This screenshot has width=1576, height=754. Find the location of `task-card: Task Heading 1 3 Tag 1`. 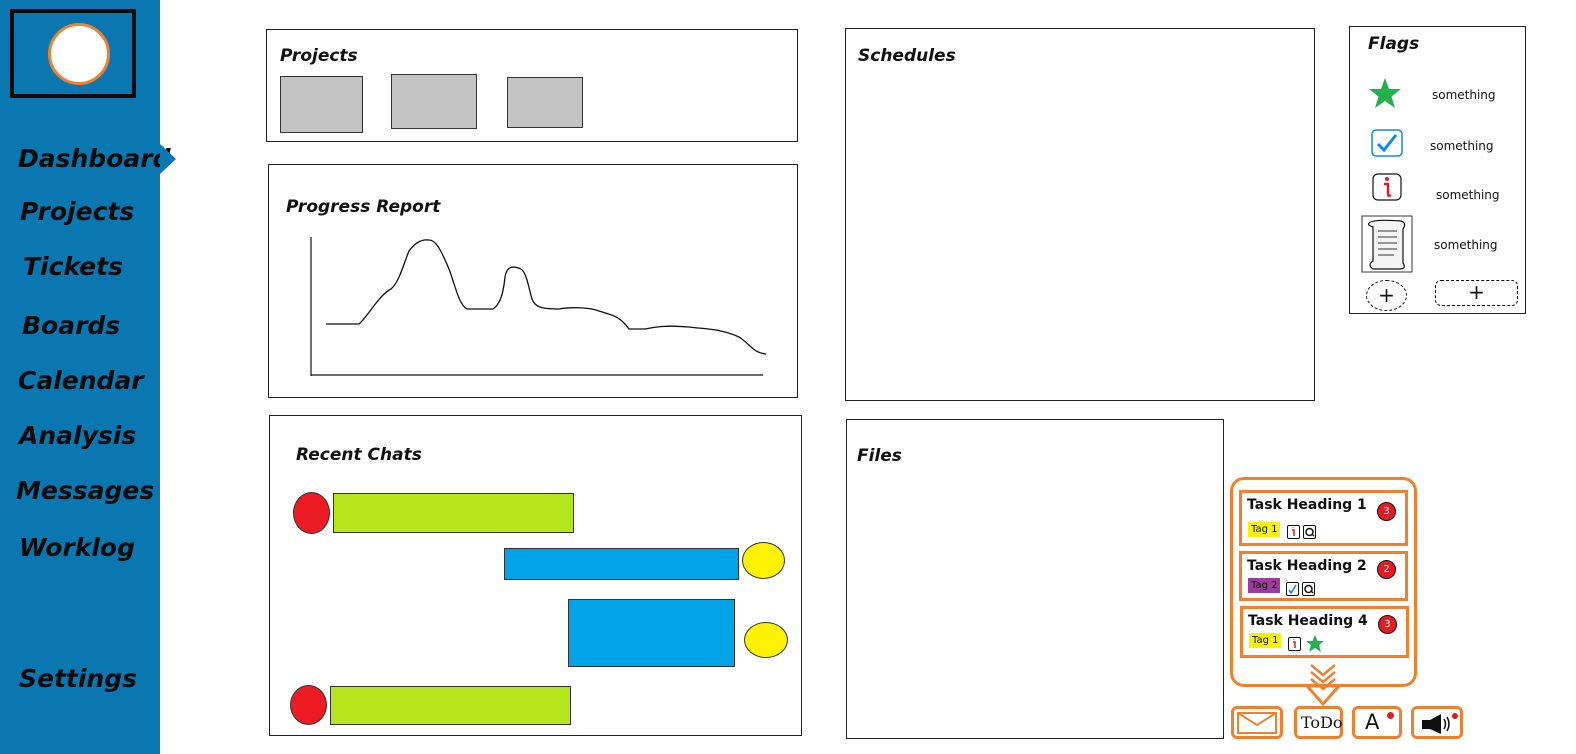

task-card: Task Heading 1 3 Tag 1 is located at coordinates (1323, 518).